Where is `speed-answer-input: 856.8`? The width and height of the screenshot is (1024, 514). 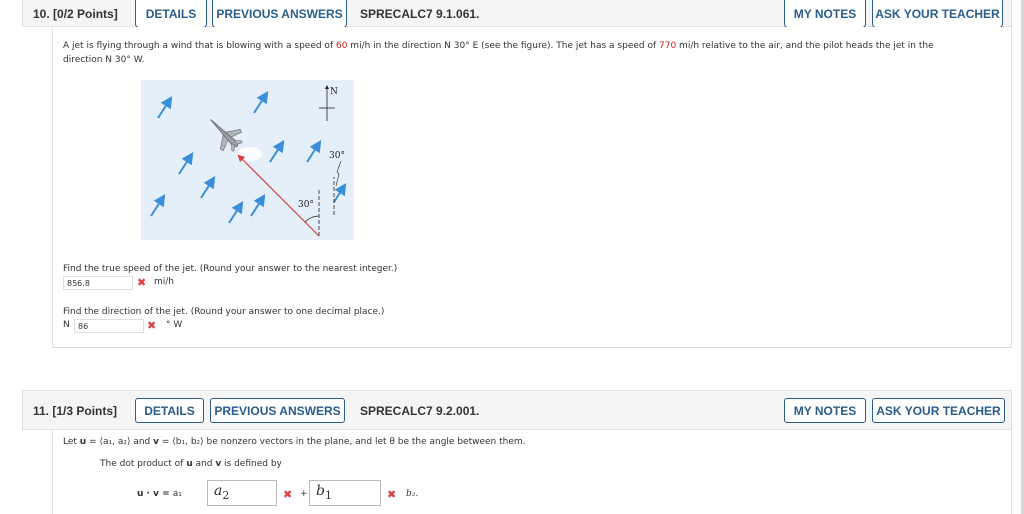 speed-answer-input: 856.8 is located at coordinates (98, 283).